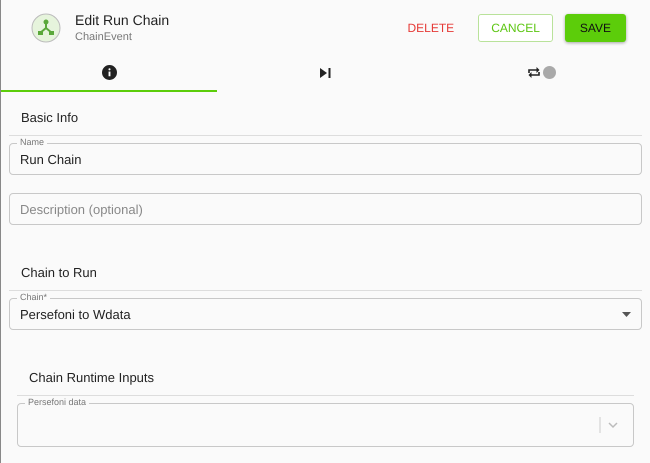 The image size is (650, 463). I want to click on cancel-button: CANCEL, so click(515, 28).